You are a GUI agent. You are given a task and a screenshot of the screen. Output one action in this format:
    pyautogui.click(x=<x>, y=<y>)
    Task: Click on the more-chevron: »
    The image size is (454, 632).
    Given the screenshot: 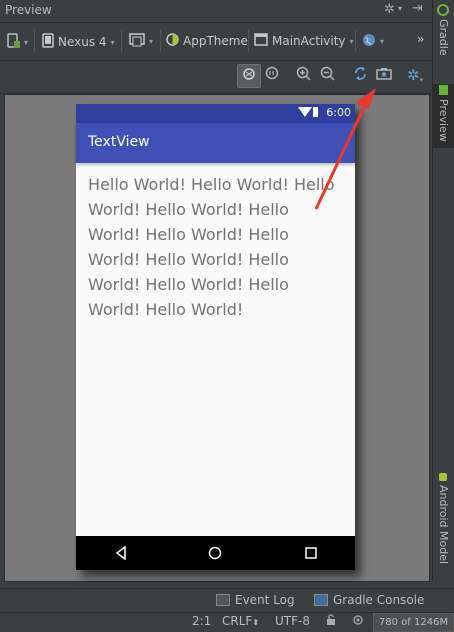 What is the action you would take?
    pyautogui.click(x=421, y=39)
    